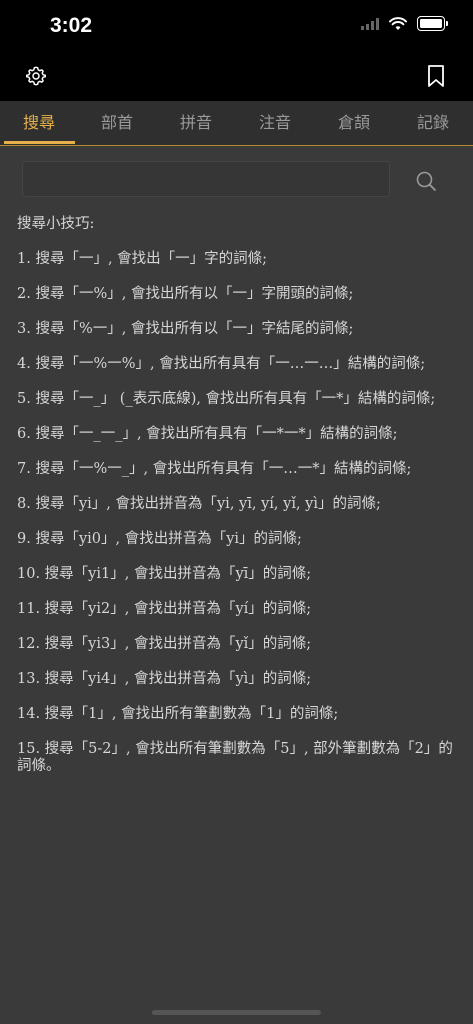  What do you see at coordinates (56, 224) in the screenshot?
I see `tips-title: 搜尋小技巧:` at bounding box center [56, 224].